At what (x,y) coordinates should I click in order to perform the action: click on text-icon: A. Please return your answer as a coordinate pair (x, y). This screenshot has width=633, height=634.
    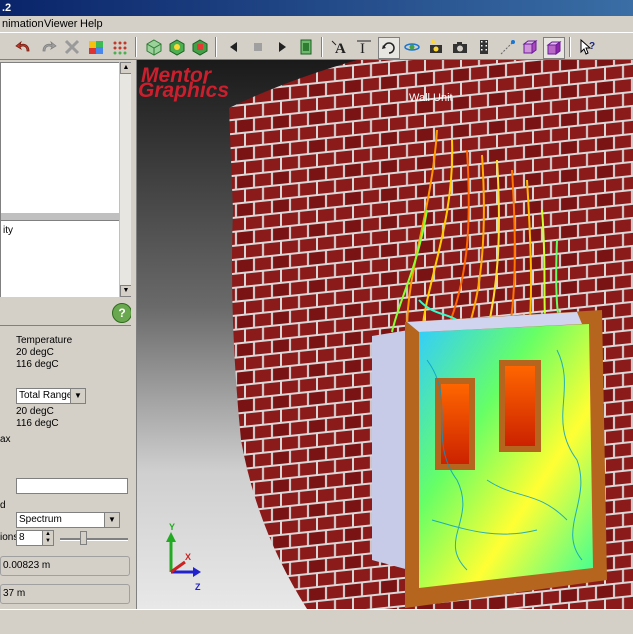
    Looking at the image, I should click on (340, 47).